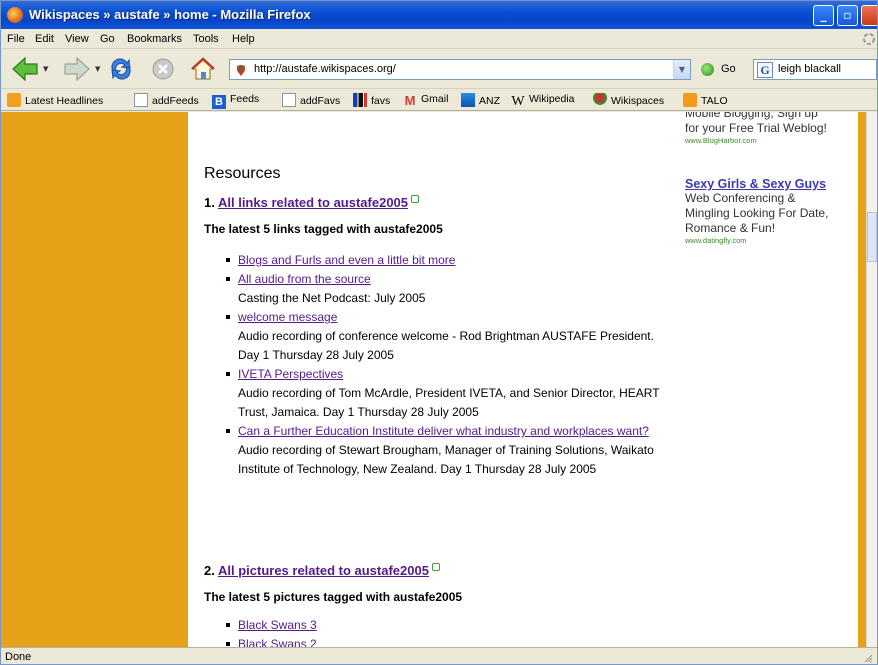  What do you see at coordinates (690, 100) in the screenshot?
I see `talo-icon` at bounding box center [690, 100].